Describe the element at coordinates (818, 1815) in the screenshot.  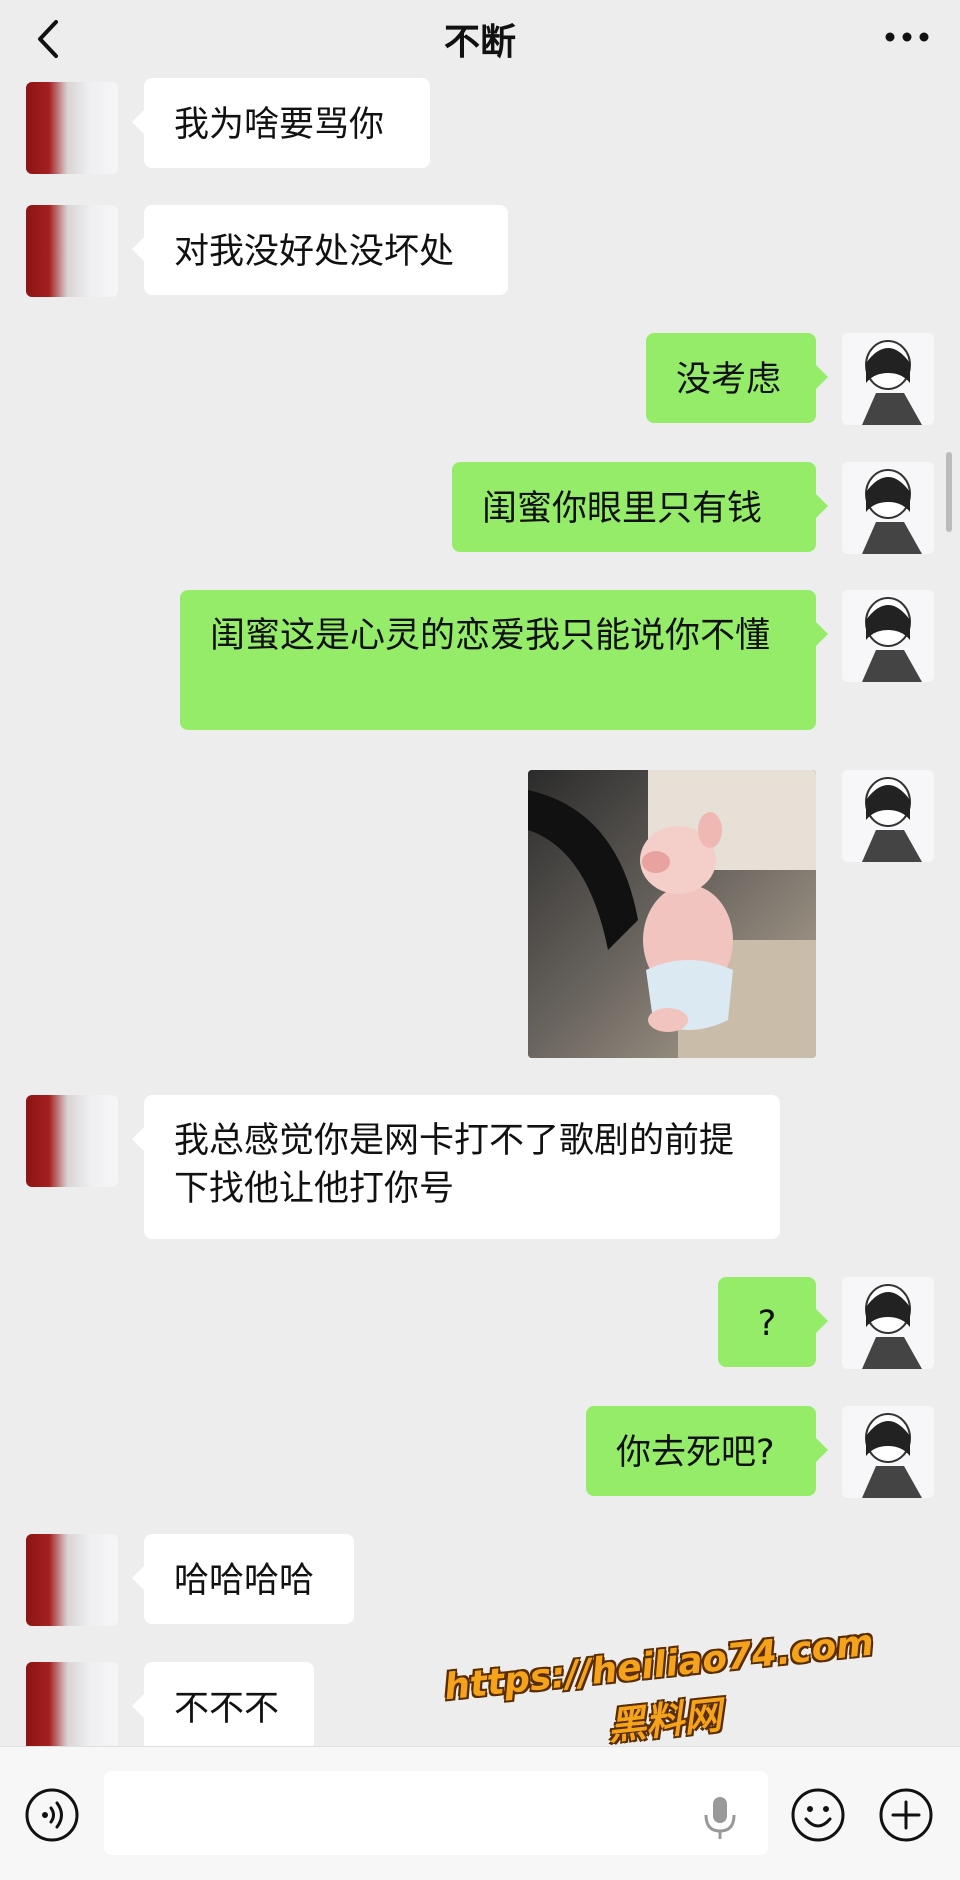
I see `emoji-icon` at that location.